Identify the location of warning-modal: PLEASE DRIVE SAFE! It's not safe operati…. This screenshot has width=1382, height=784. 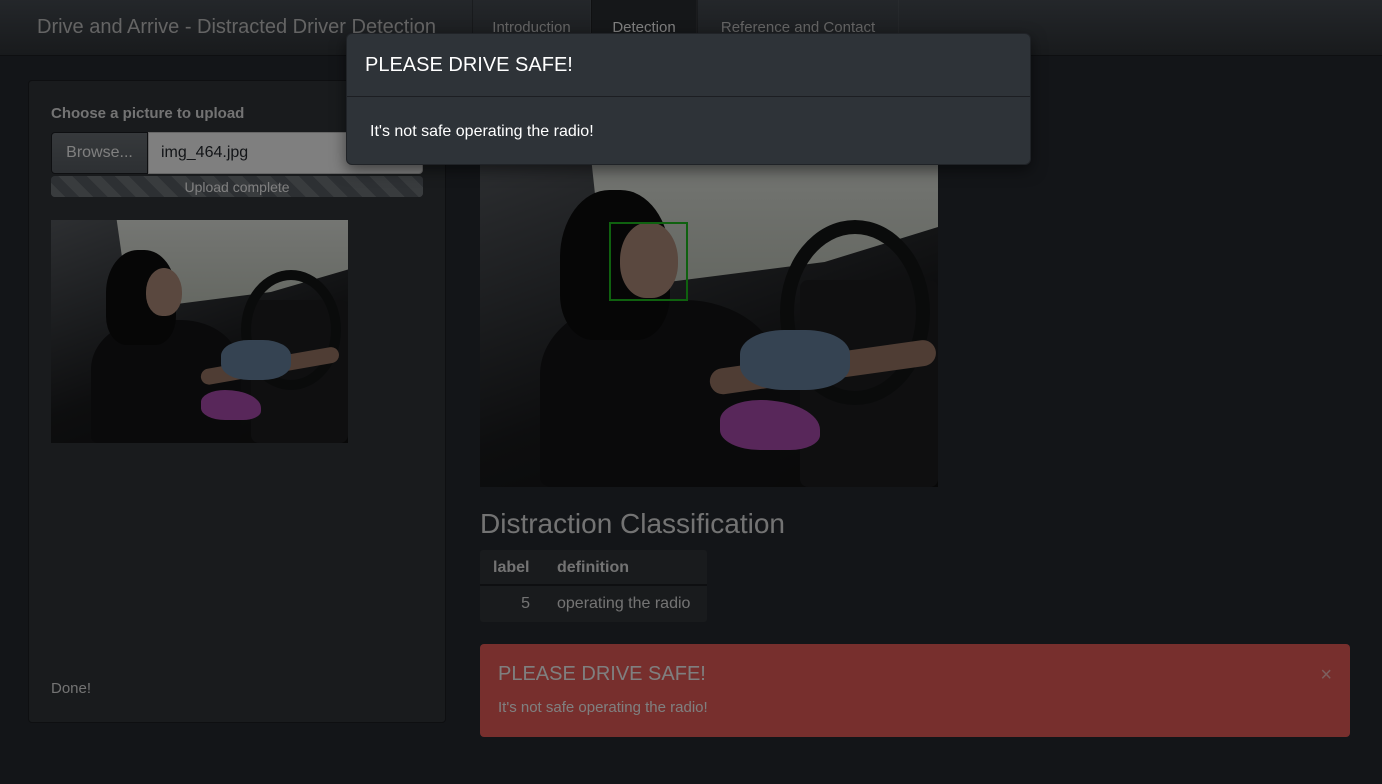
(688, 99).